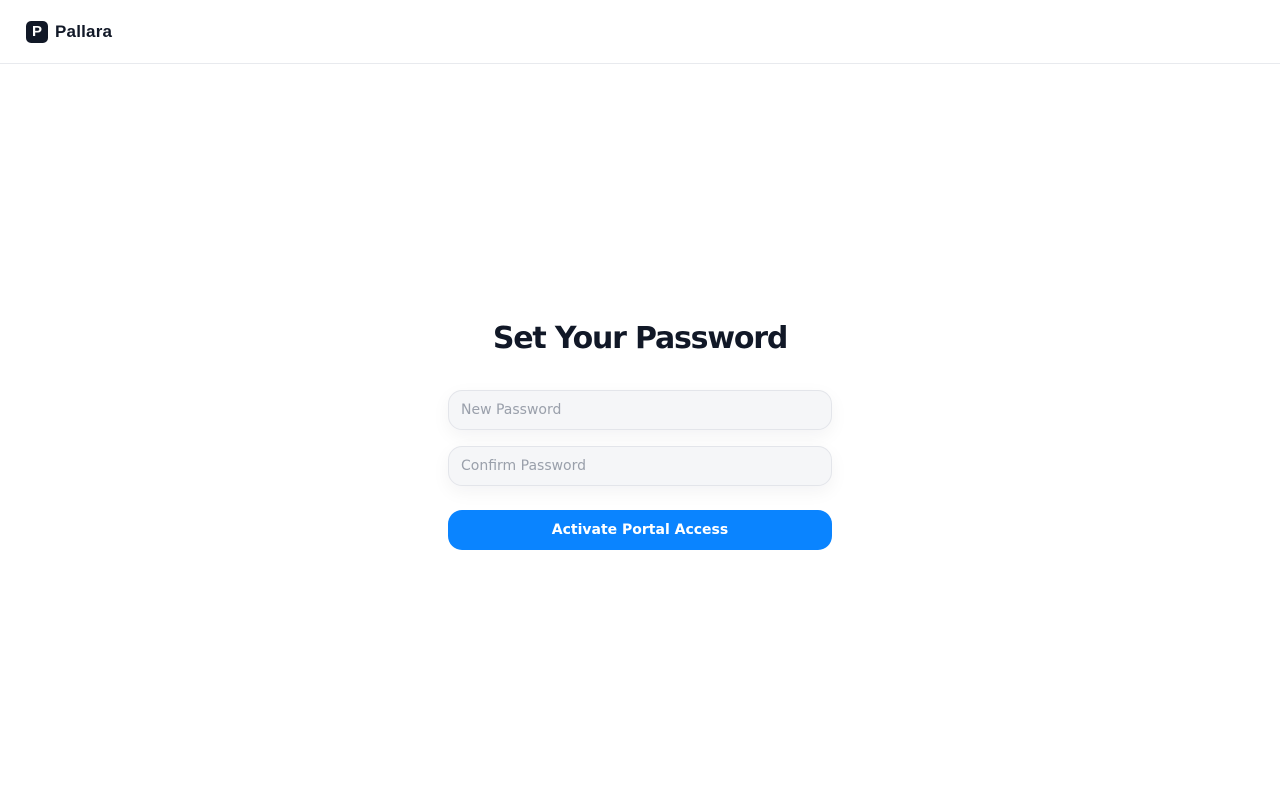 This screenshot has width=1280, height=800. Describe the element at coordinates (37, 32) in the screenshot. I see `pallara-logo-icon: P` at that location.